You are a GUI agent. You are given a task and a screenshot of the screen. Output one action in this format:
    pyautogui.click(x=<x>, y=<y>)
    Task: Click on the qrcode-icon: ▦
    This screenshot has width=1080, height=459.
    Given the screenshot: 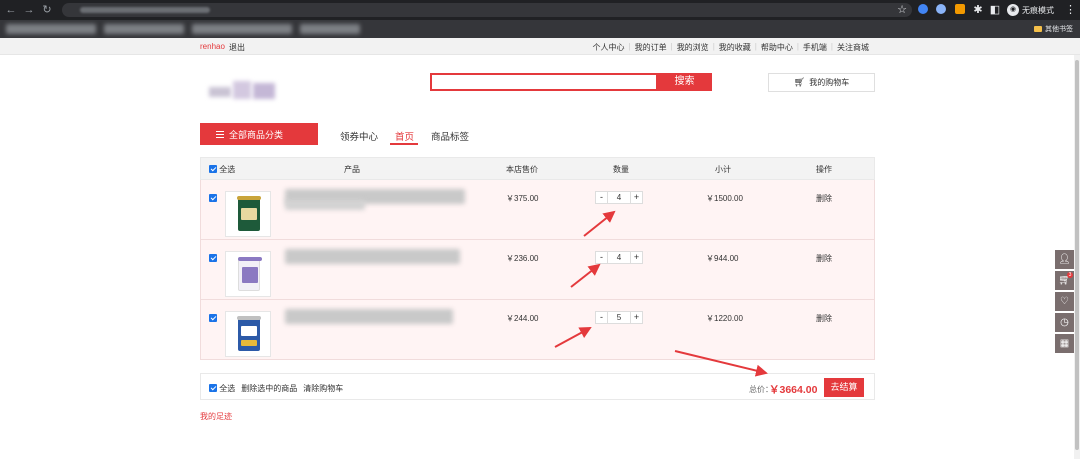 What is the action you would take?
    pyautogui.click(x=1064, y=343)
    